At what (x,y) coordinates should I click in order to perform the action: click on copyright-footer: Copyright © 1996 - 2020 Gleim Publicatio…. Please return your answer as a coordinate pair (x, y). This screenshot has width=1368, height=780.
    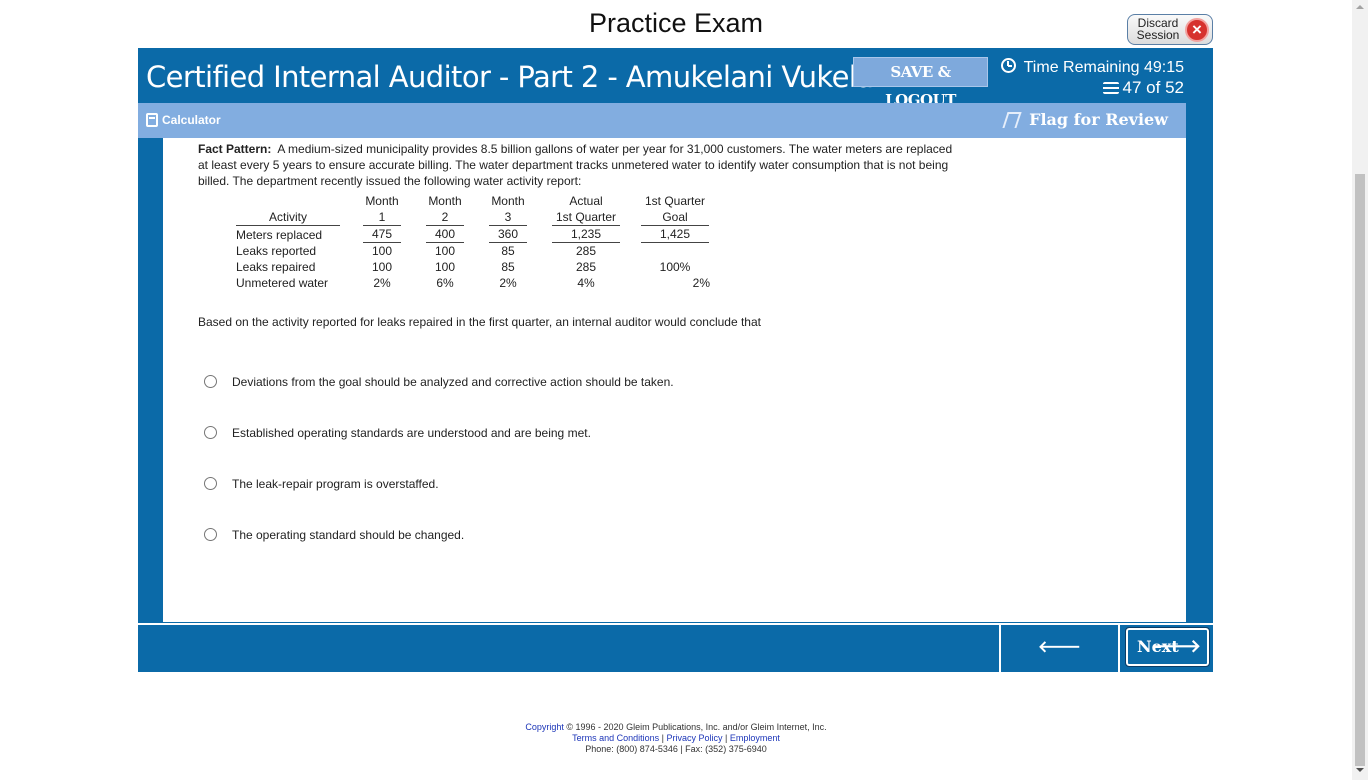
    Looking at the image, I should click on (676, 738).